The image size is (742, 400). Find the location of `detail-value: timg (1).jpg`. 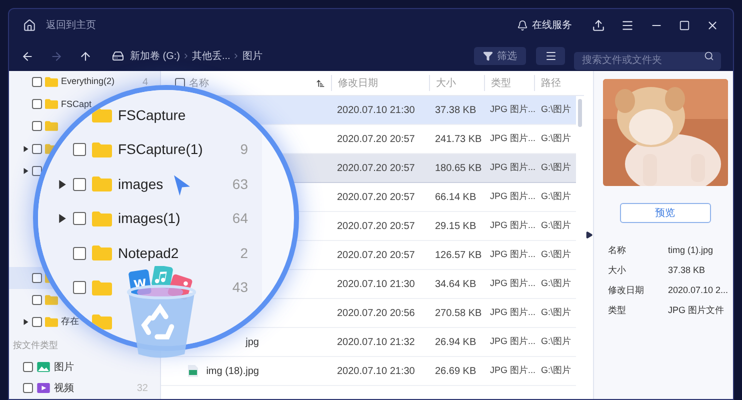

detail-value: timg (1).jpg is located at coordinates (691, 251).